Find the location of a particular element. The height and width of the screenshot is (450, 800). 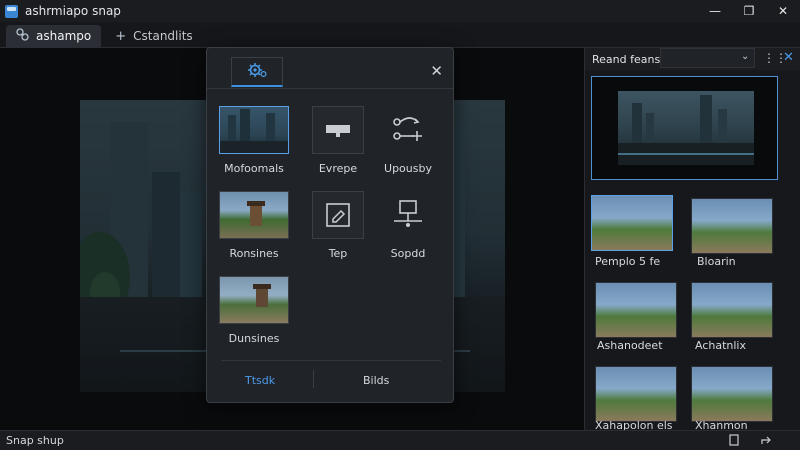

window-controls: — ❐ ✕ is located at coordinates (749, 11).